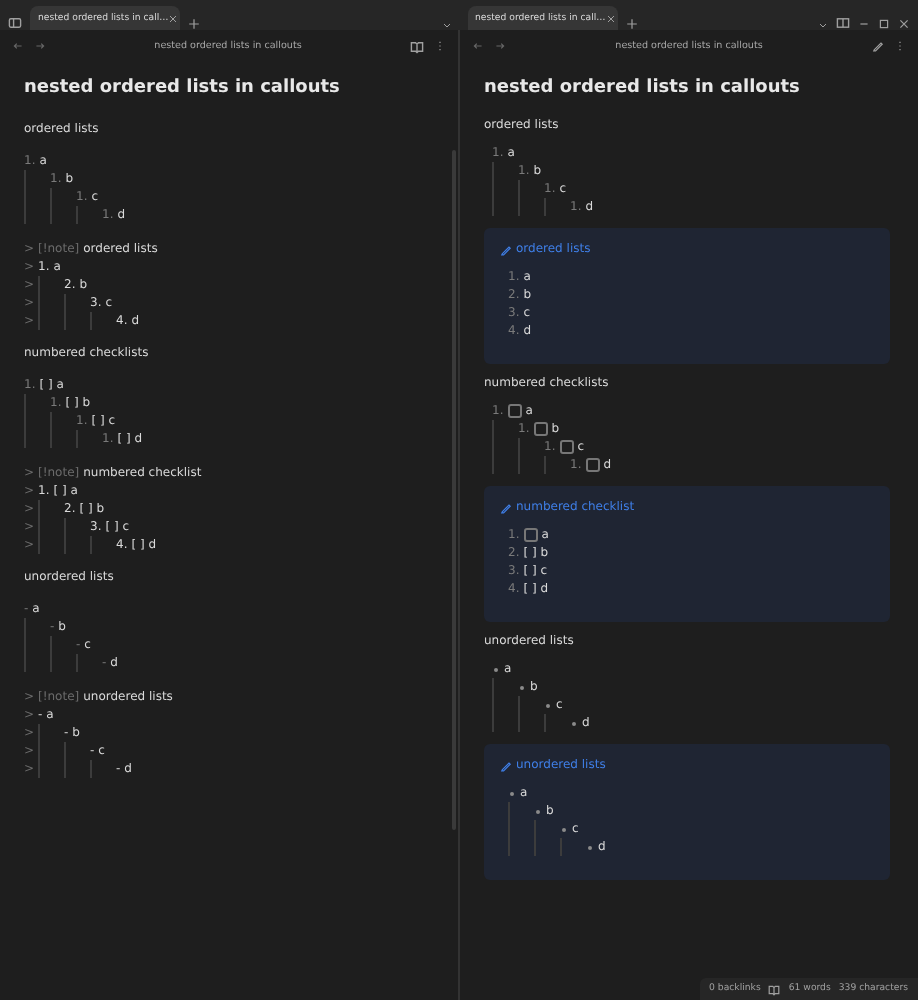  Describe the element at coordinates (15, 23) in the screenshot. I see `sidebar-toggle-icon` at that location.